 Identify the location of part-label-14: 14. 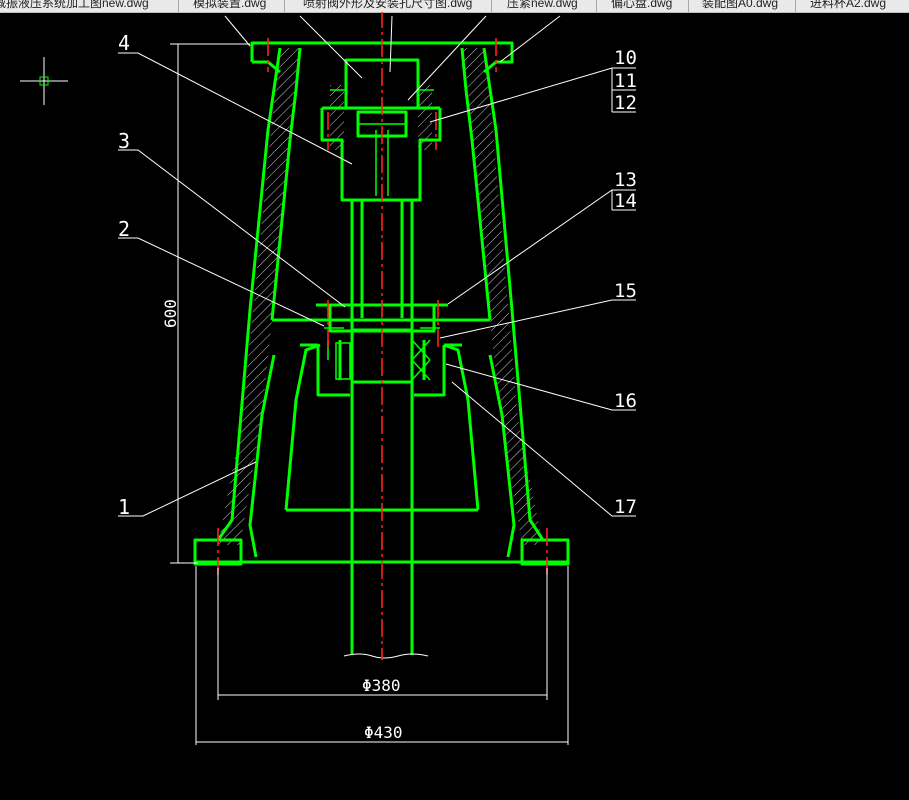
(625, 201).